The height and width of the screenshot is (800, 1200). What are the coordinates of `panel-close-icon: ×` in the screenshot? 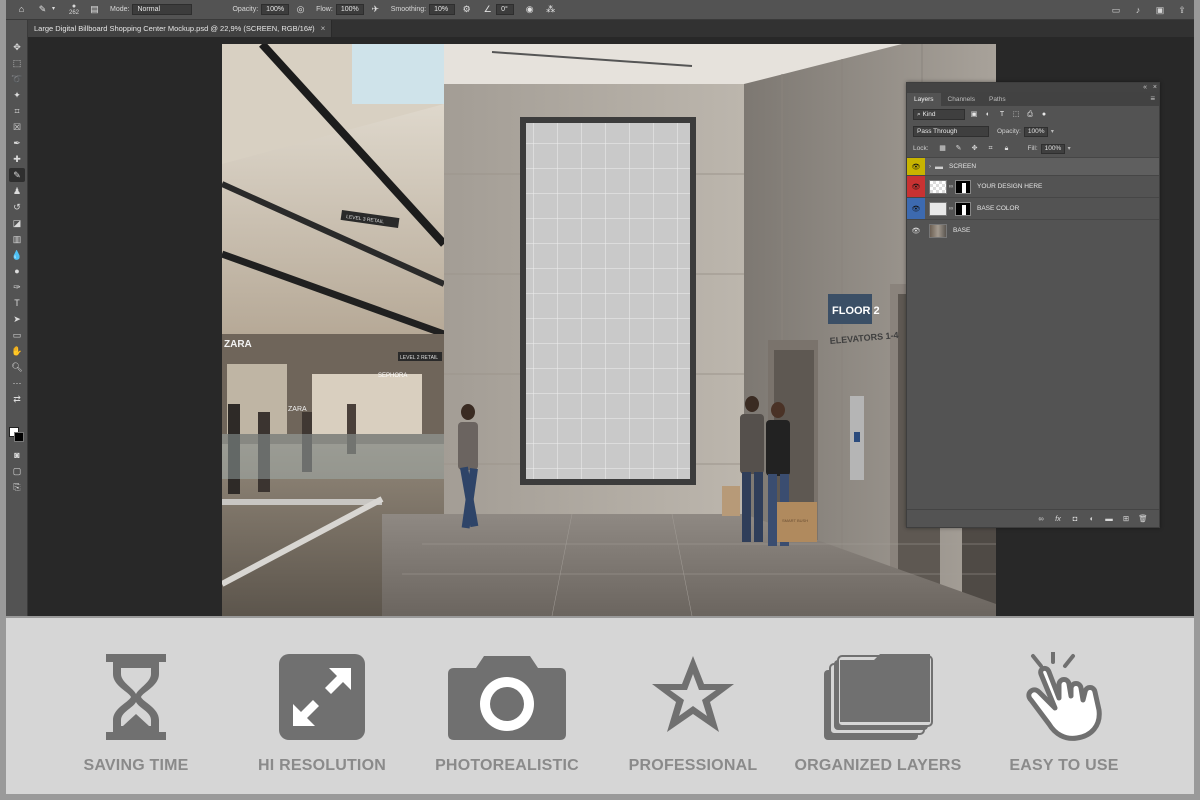 It's located at (1155, 87).